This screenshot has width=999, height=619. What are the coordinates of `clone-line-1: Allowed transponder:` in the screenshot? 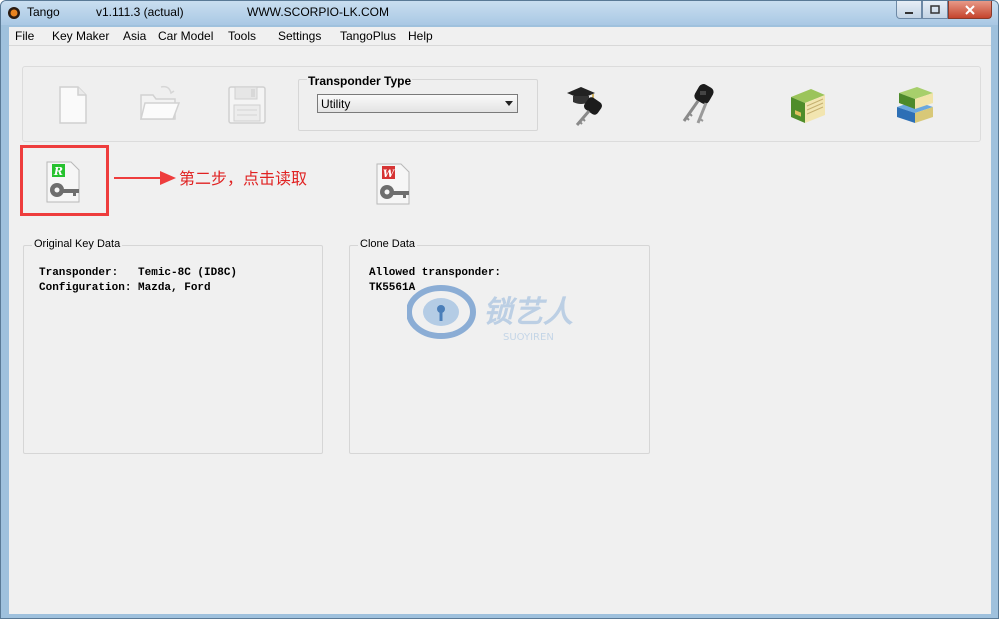 It's located at (435, 273).